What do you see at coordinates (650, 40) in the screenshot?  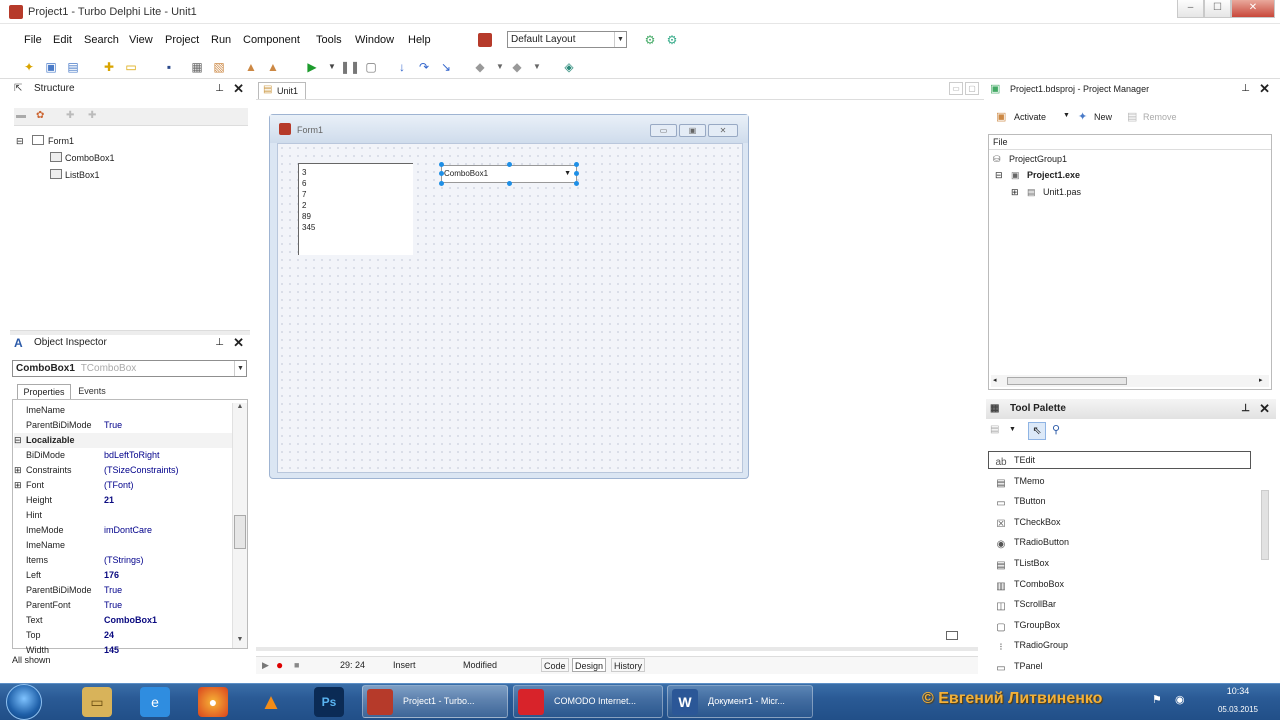 I see `save-desktop-icon: ⚙` at bounding box center [650, 40].